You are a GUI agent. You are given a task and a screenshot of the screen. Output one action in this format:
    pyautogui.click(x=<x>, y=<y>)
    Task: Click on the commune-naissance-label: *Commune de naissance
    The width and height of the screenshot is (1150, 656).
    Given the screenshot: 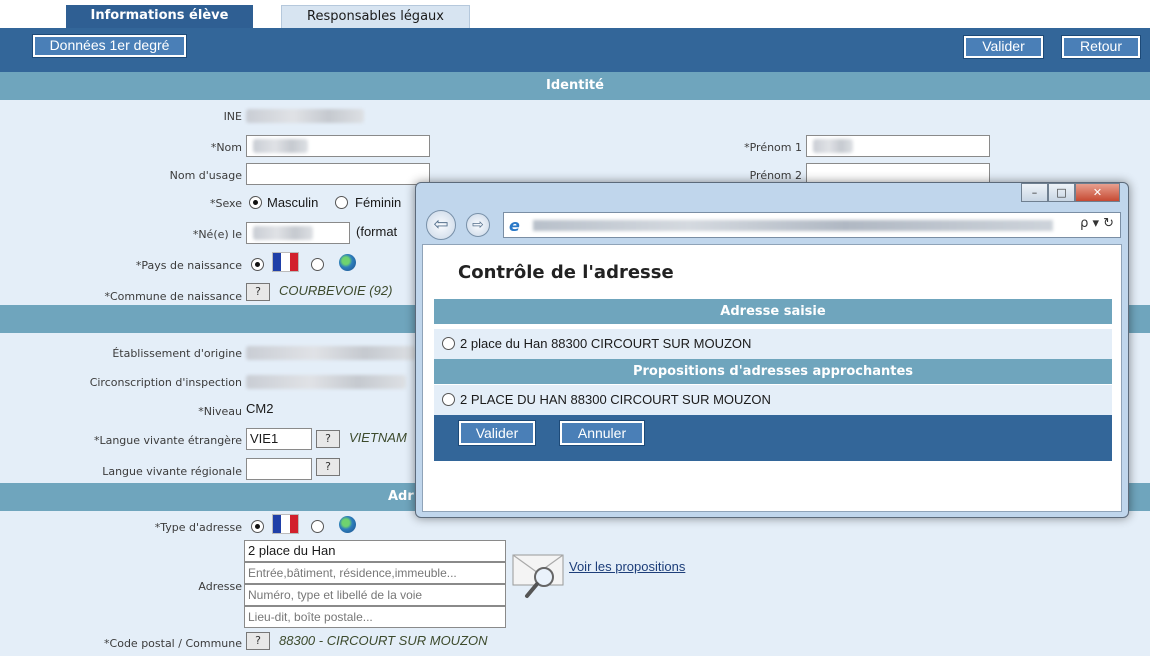 What is the action you would take?
    pyautogui.click(x=173, y=296)
    